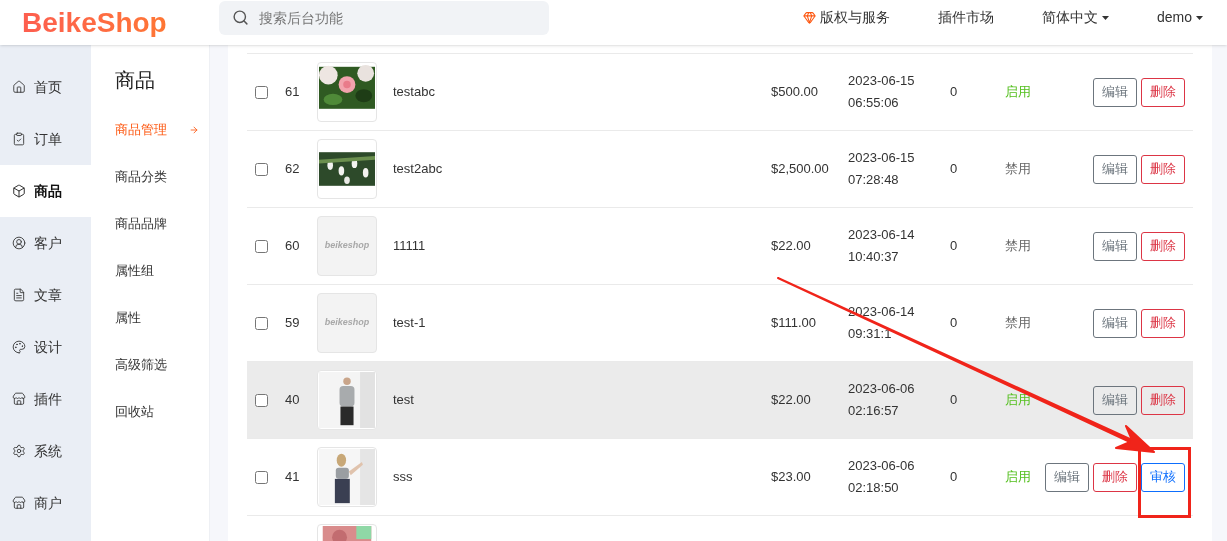  Describe the element at coordinates (162, 411) in the screenshot. I see `submenu-item: 回收站` at that location.